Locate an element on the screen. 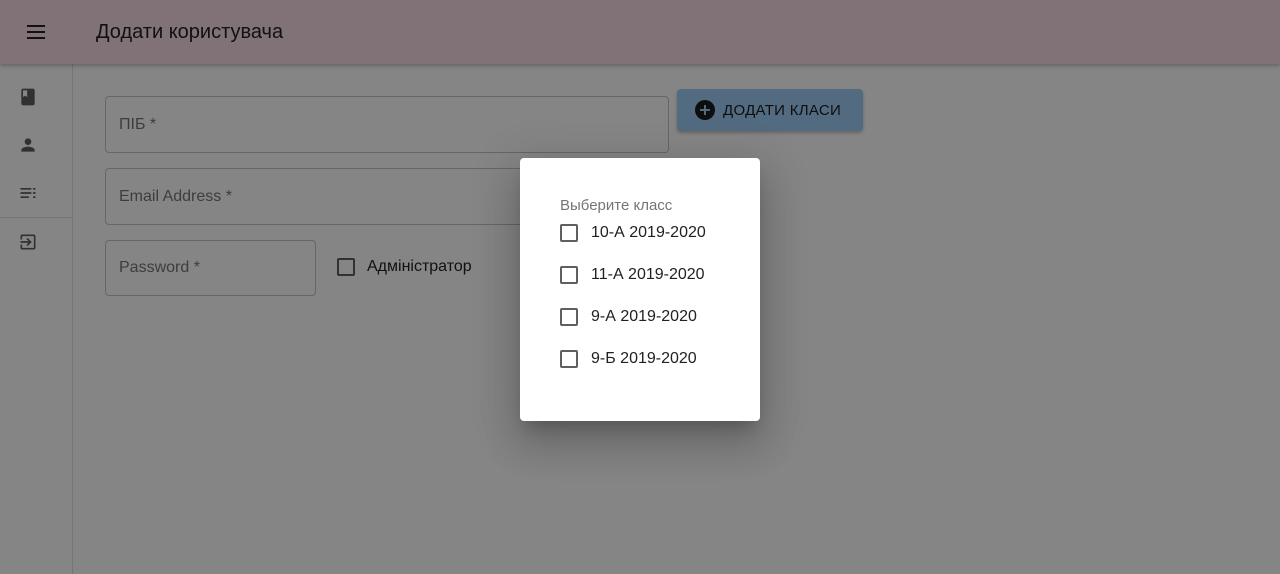 Image resolution: width=1280 pixels, height=574 pixels. dialog-label: Выберите класс is located at coordinates (616, 205).